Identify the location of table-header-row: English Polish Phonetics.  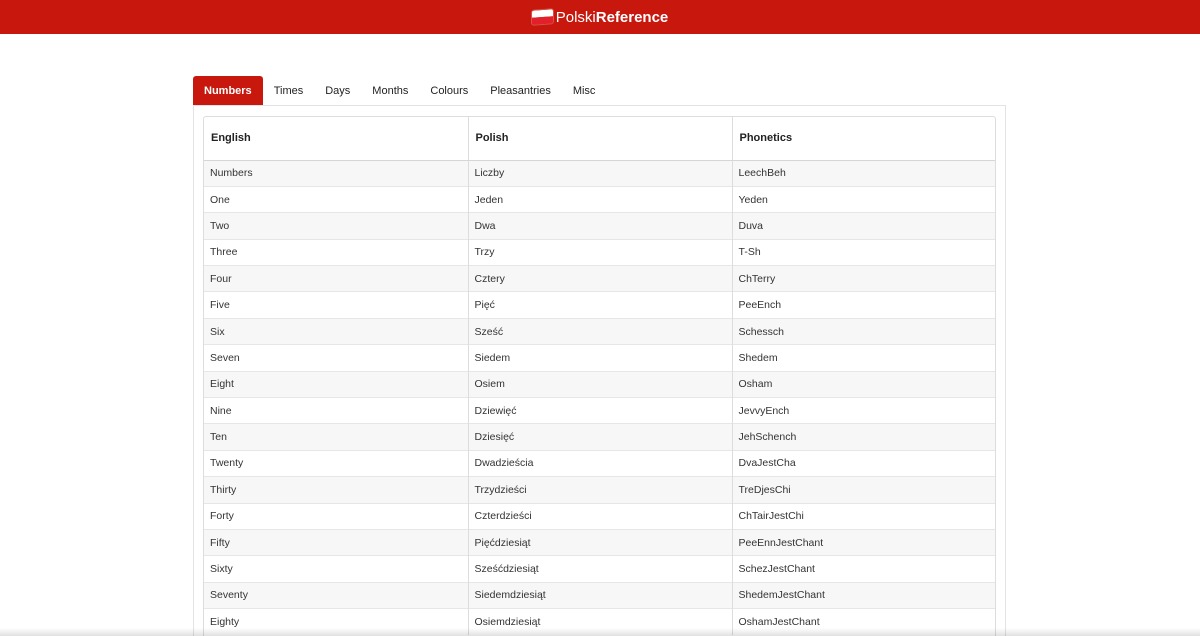
(599, 139).